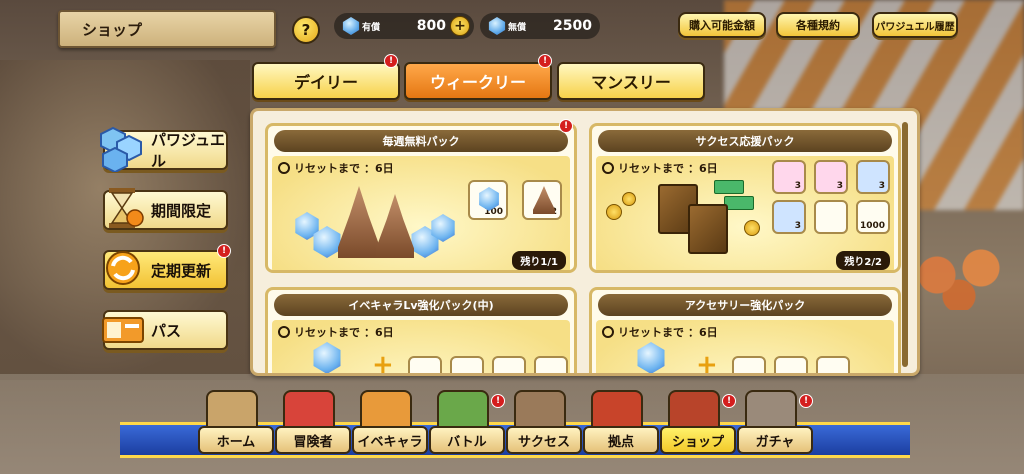 The width and height of the screenshot is (1024, 474). Describe the element at coordinates (421, 330) in the screenshot. I see `pack-card-event-chara-lv: イベキャラLv強化パック(中) リセットまで ：6日 +` at that location.